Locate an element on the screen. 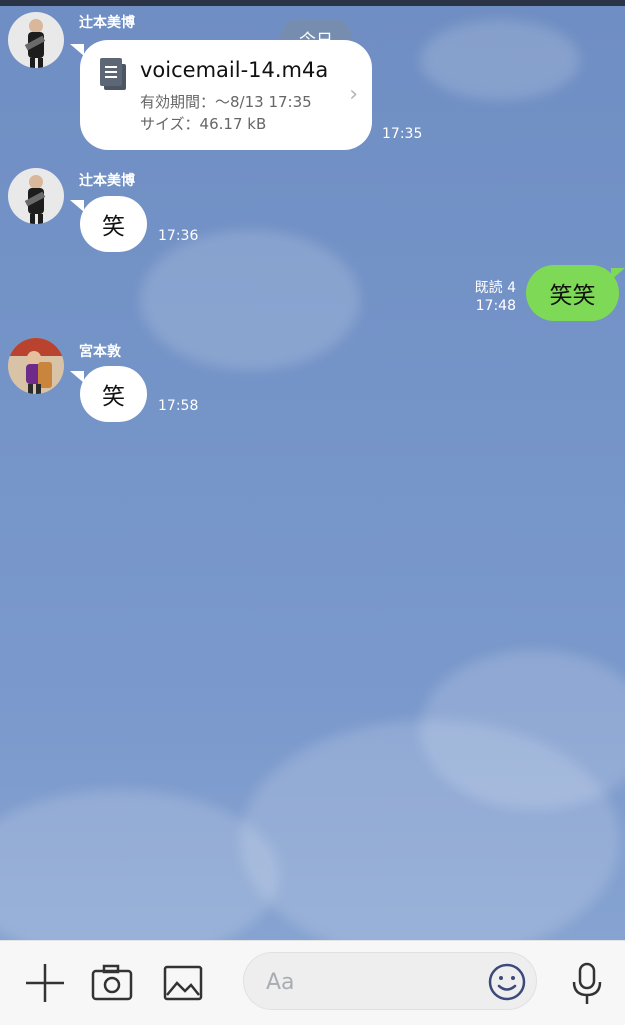 Image resolution: width=625 pixels, height=1025 pixels. file-expiry: 有効期間：〜8/13 17:35 is located at coordinates (226, 102).